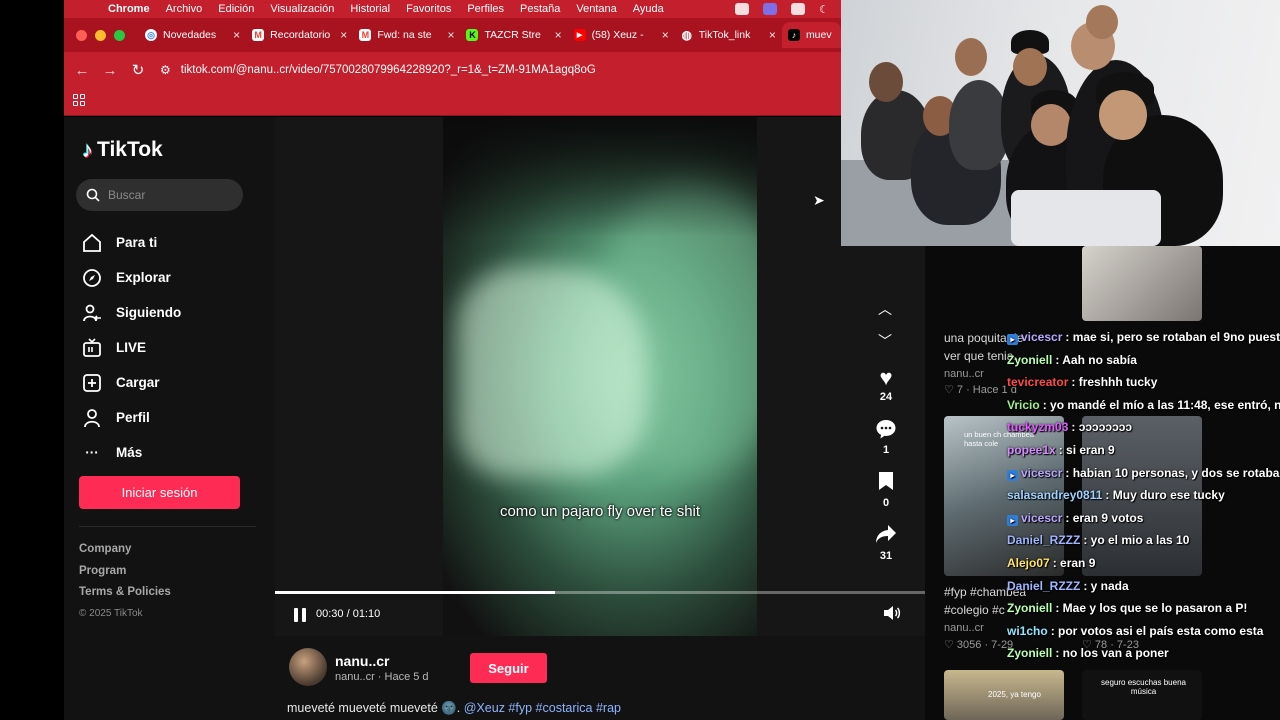  I want to click on back-icon: ←, so click(82, 70).